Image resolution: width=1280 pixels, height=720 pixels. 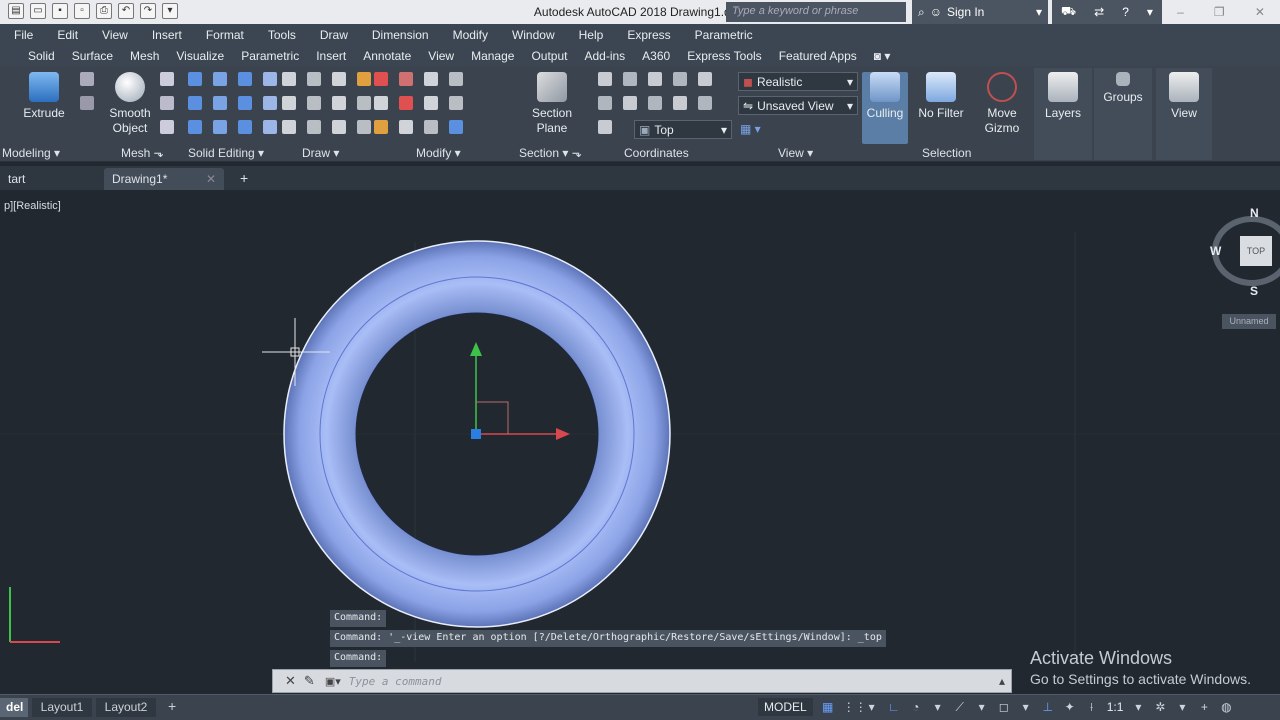 What do you see at coordinates (245, 127) in the screenshot?
I see `separate-icon` at bounding box center [245, 127].